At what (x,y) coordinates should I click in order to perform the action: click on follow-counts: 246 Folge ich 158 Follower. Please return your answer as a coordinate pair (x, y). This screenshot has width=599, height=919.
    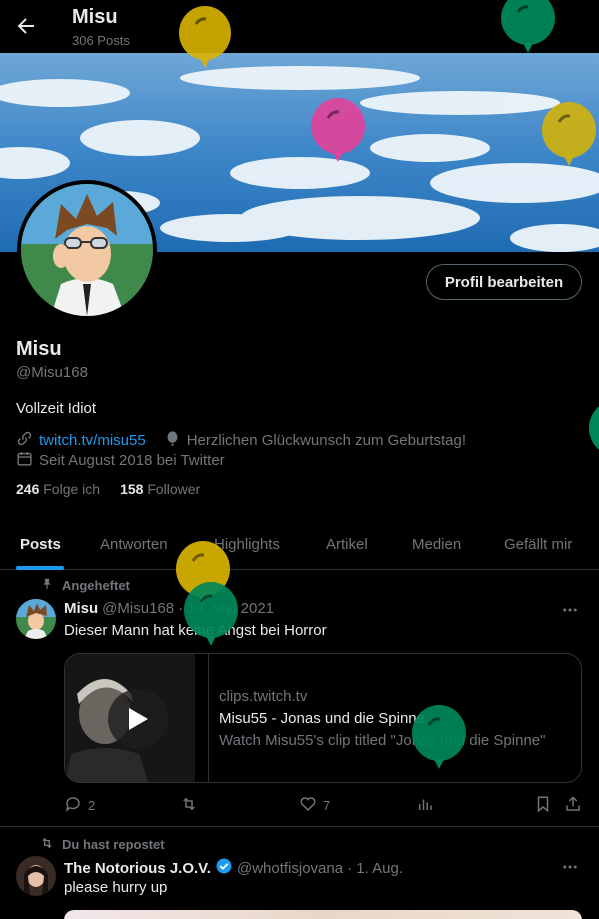
    Looking at the image, I should click on (108, 489).